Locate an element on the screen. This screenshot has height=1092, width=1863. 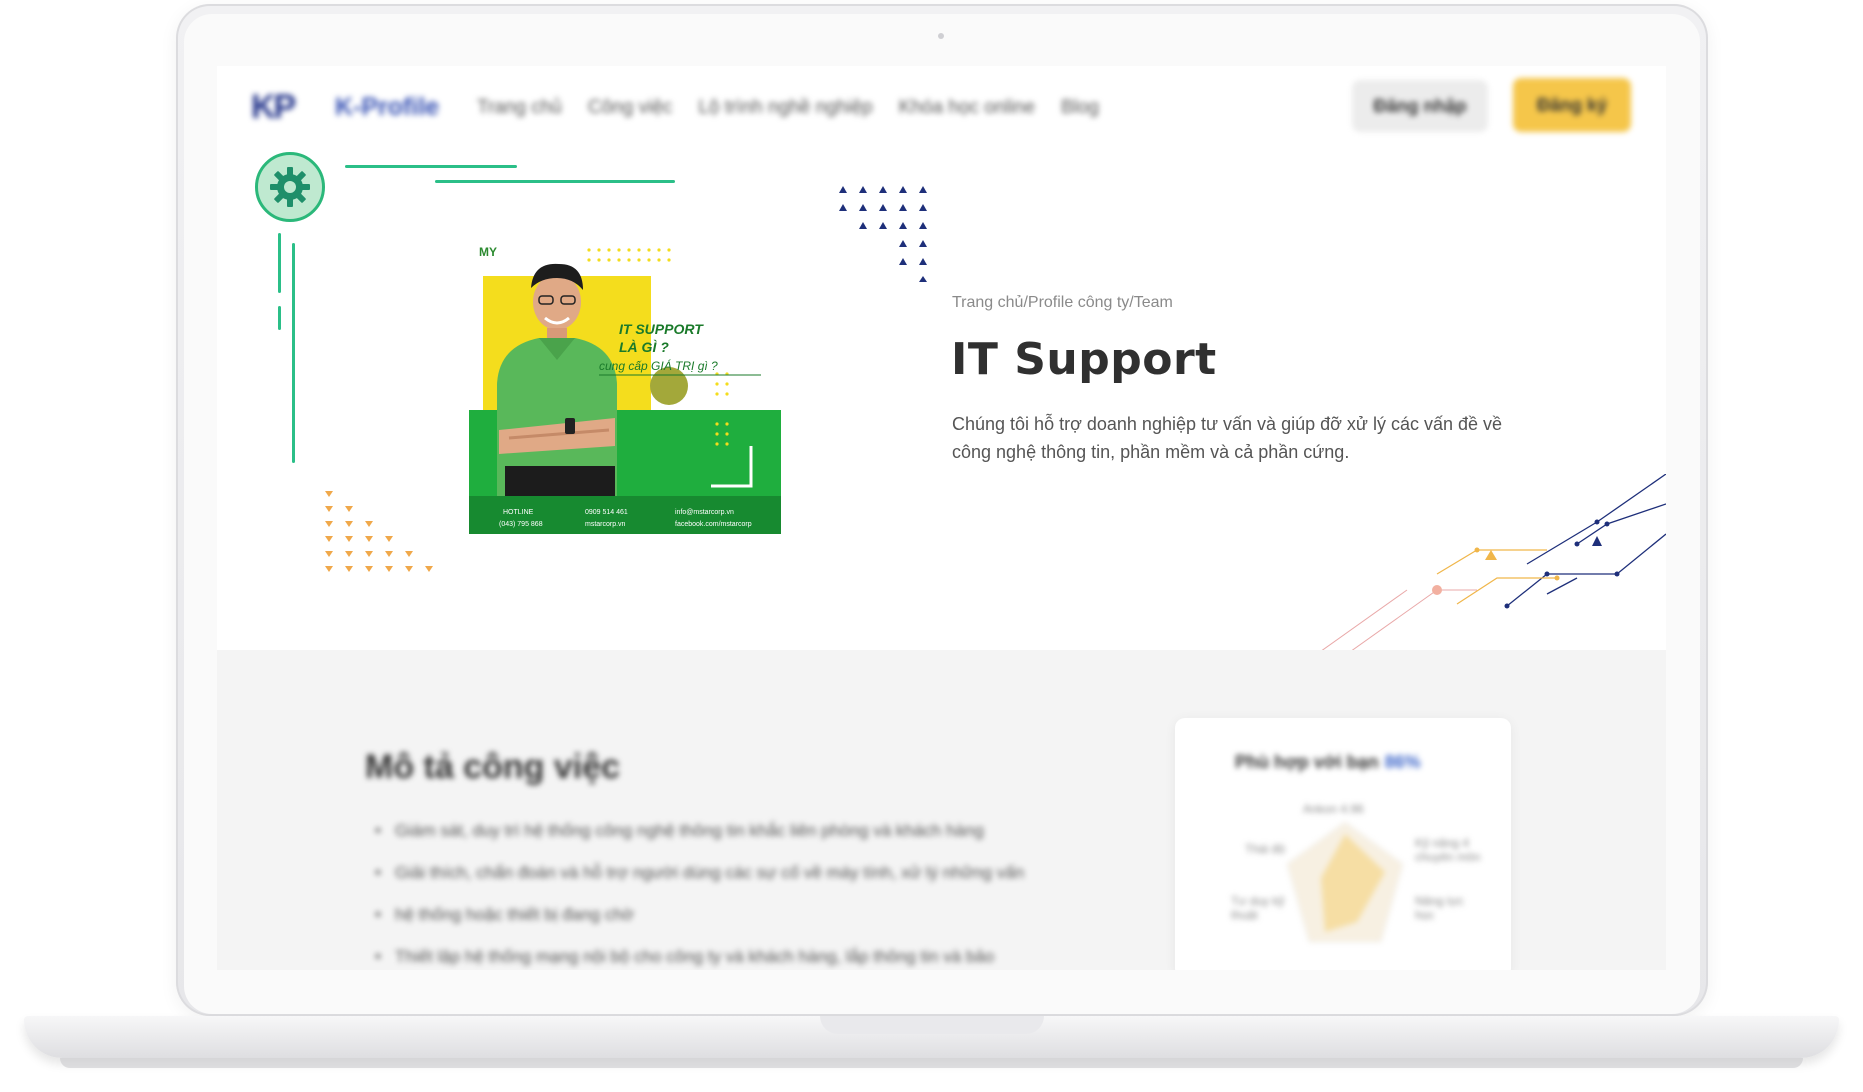
logo-mark: KP is located at coordinates (273, 107).